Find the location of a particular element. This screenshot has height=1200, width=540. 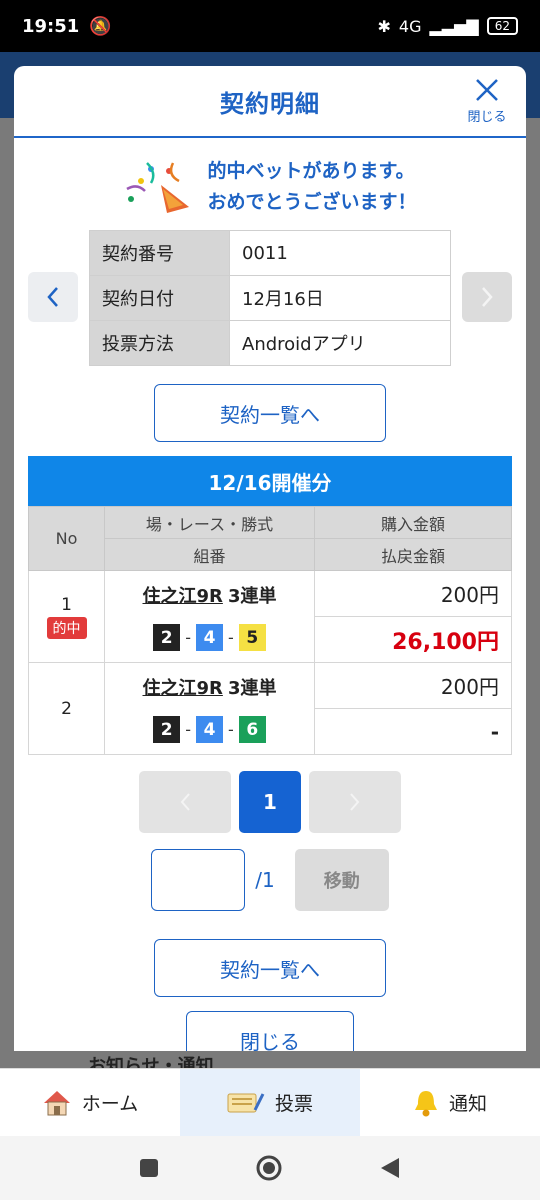

combination: 2 - 4 - 6 is located at coordinates (209, 729).